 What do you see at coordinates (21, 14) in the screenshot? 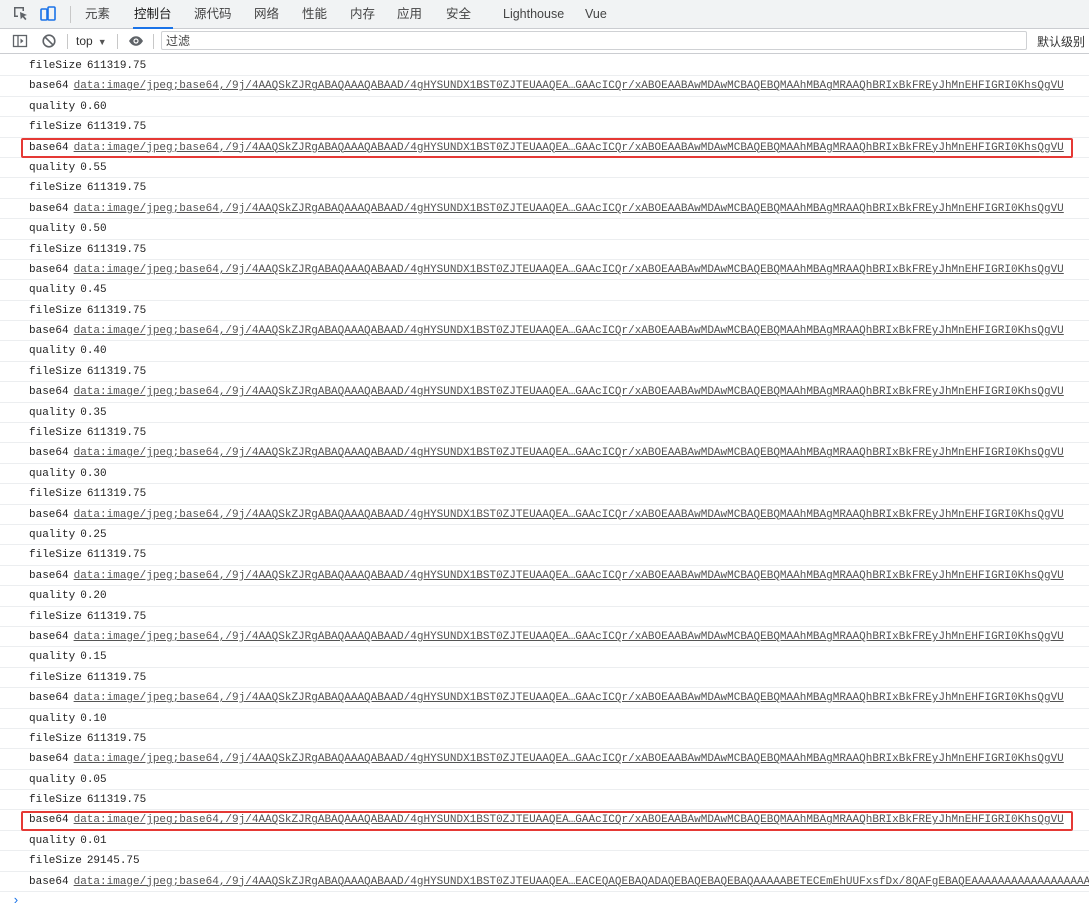
I see `inspect-element-icon` at bounding box center [21, 14].